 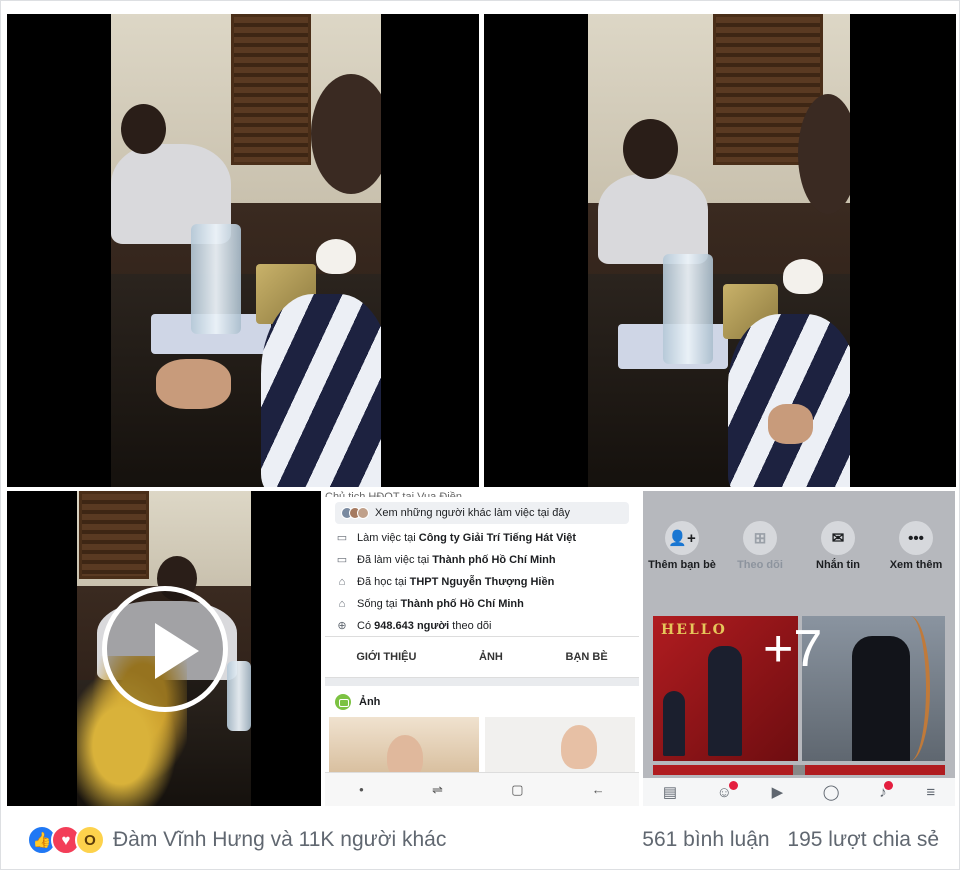 What do you see at coordinates (393, 494) in the screenshot?
I see `truncated-text: Chủ tịch HĐQT tại Vua Điền` at bounding box center [393, 494].